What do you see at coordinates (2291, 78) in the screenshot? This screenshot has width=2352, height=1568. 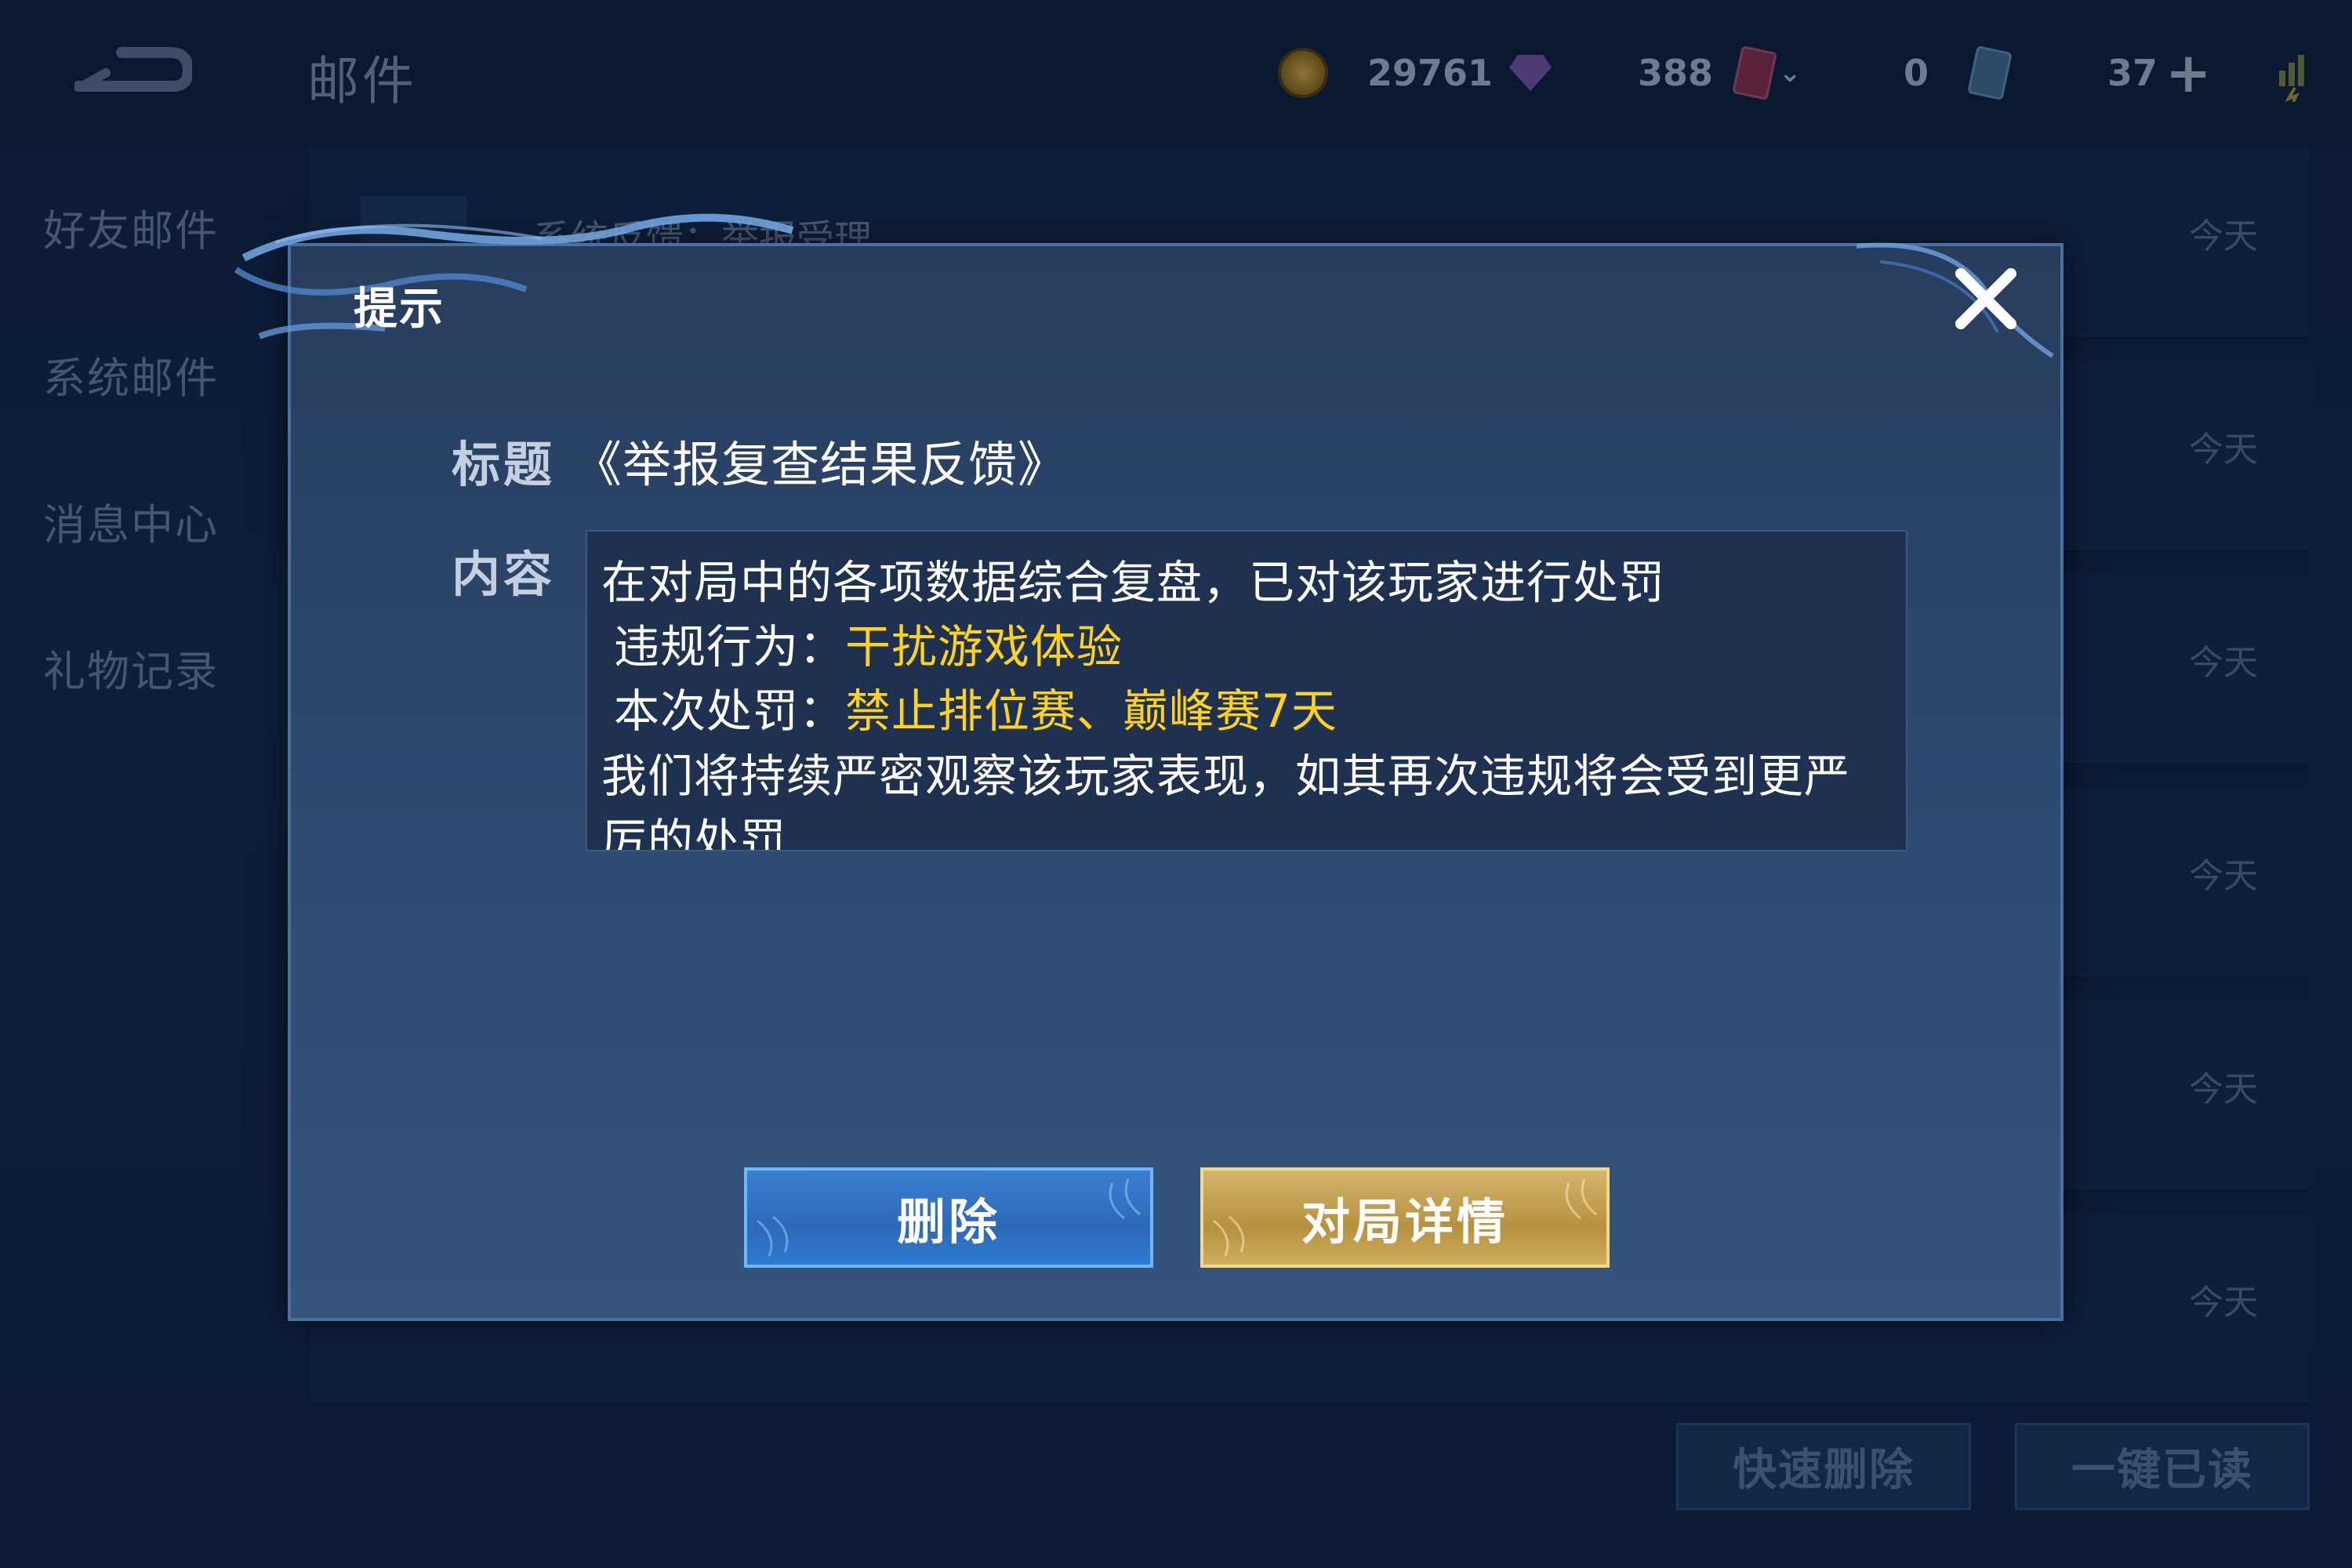 I see `signal-icon` at bounding box center [2291, 78].